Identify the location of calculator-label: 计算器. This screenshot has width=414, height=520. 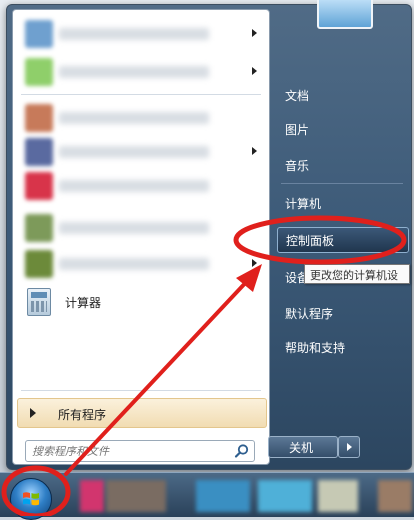
(83, 303).